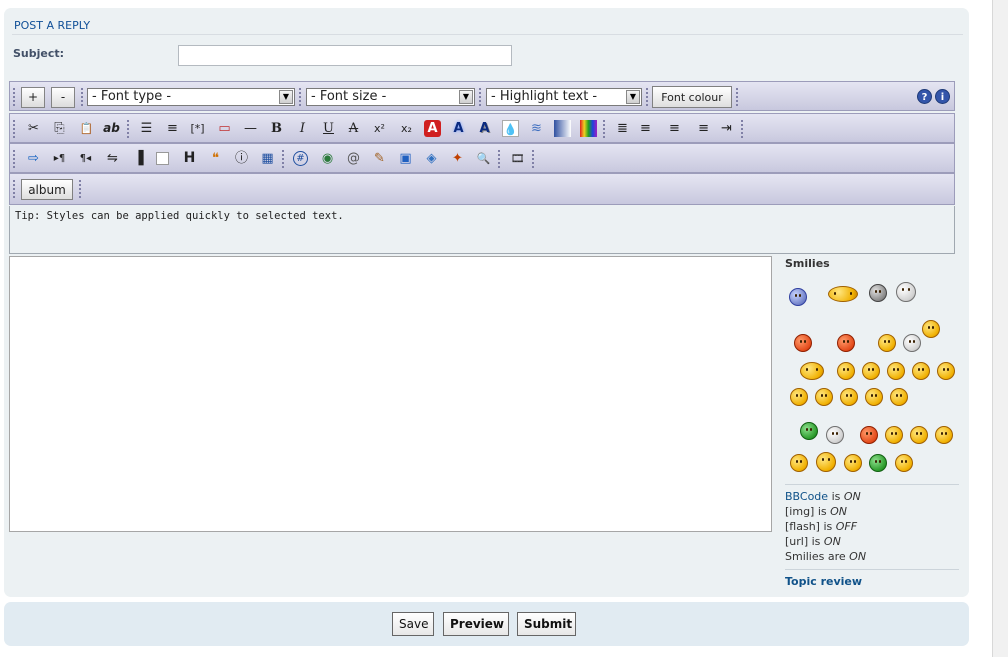  What do you see at coordinates (197, 128) in the screenshot?
I see `list-item-icon: [*]` at bounding box center [197, 128].